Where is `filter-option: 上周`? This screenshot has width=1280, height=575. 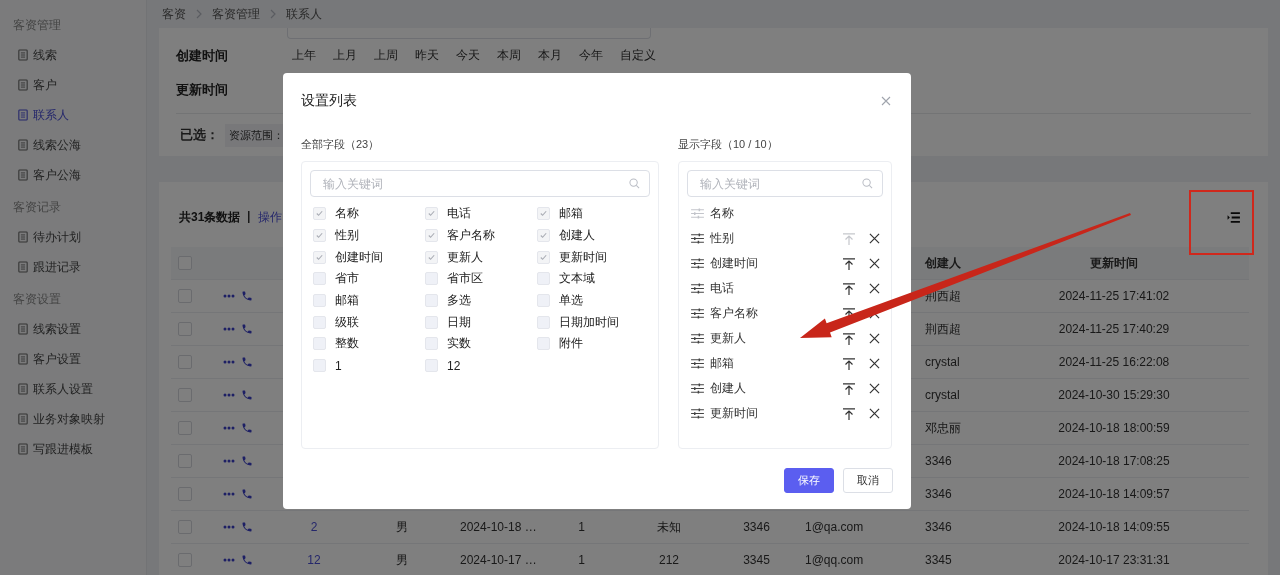
filter-option: 上周 is located at coordinates (386, 56).